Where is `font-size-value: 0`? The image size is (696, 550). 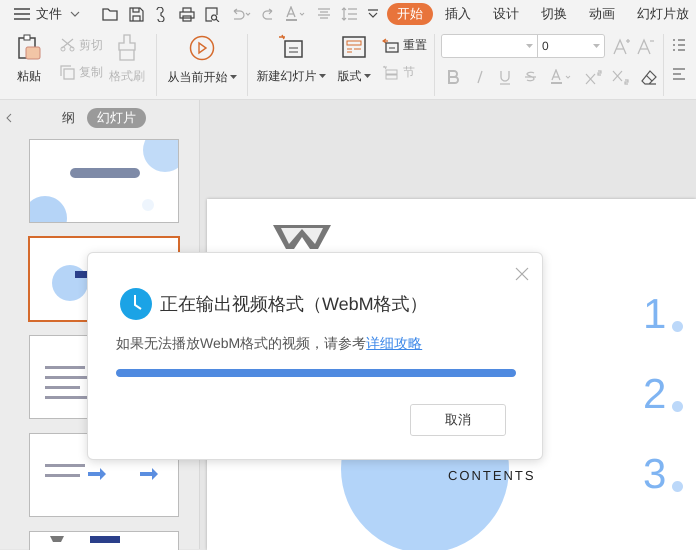 font-size-value: 0 is located at coordinates (545, 46).